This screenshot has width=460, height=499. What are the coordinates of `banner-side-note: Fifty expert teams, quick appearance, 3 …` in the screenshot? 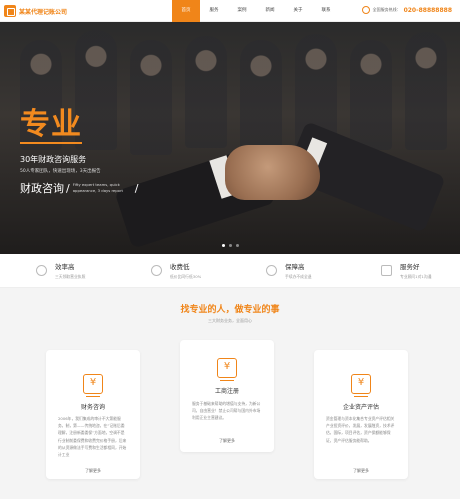 It's located at (98, 187).